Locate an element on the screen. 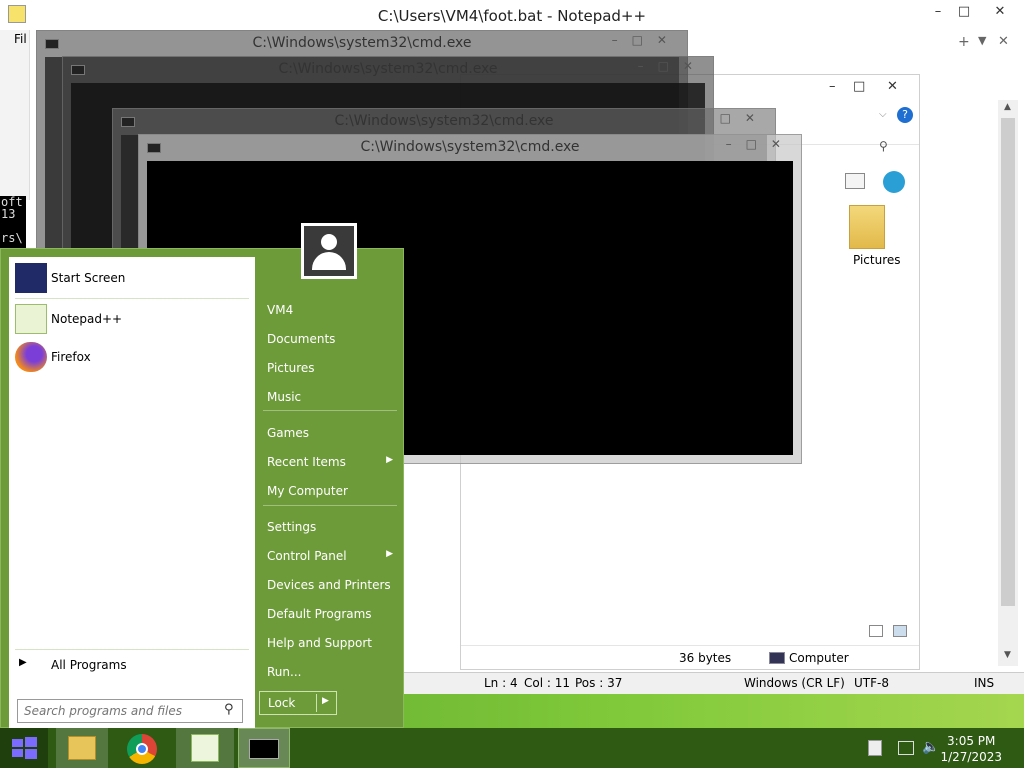 The image size is (1024, 768). lock-button: Lock ▶ is located at coordinates (298, 703).